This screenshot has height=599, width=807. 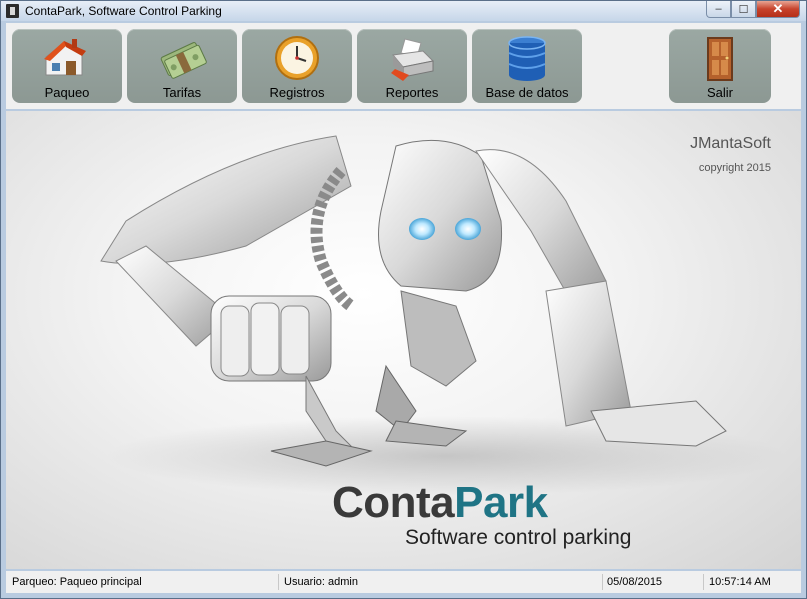 I want to click on status-parqueo: Parqueo: Paqueo principal, so click(x=77, y=582).